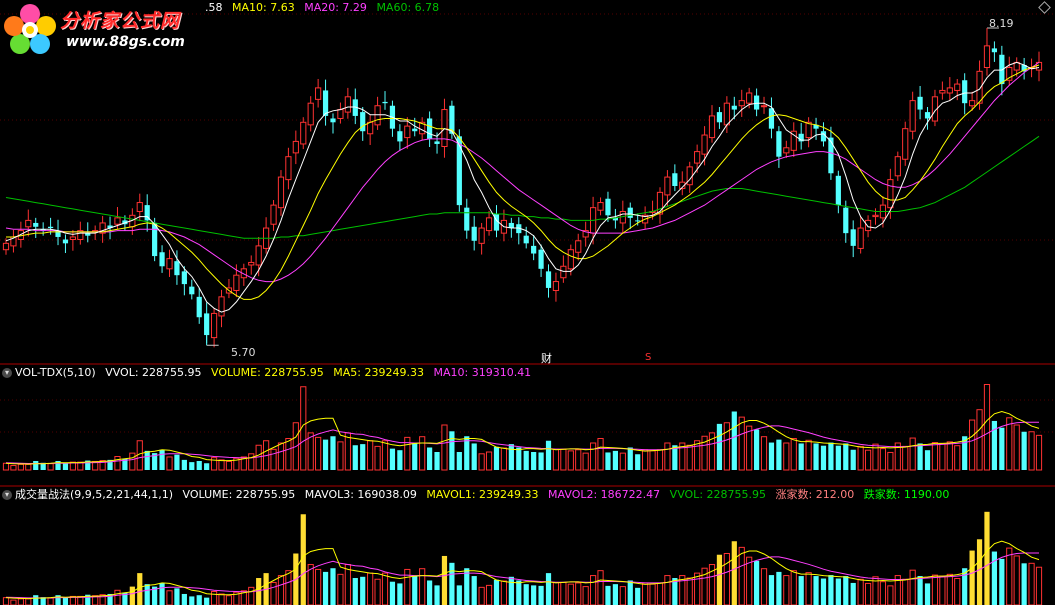 This screenshot has width=1055, height=605. Describe the element at coordinates (7, 373) in the screenshot. I see `collapse-vol-icon: ▾` at that location.